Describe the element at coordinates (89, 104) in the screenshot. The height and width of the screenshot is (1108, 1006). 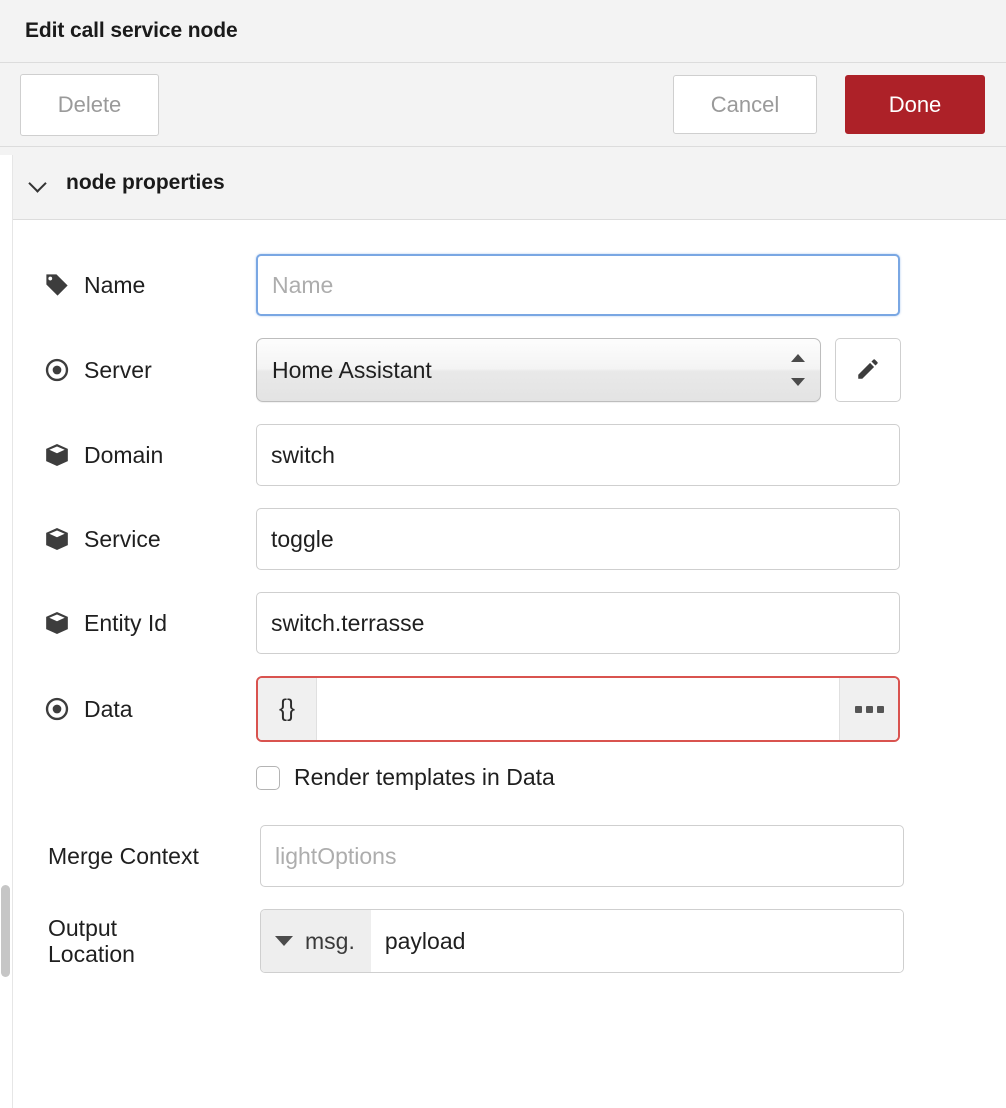
I see `delete-button: Delete` at that location.